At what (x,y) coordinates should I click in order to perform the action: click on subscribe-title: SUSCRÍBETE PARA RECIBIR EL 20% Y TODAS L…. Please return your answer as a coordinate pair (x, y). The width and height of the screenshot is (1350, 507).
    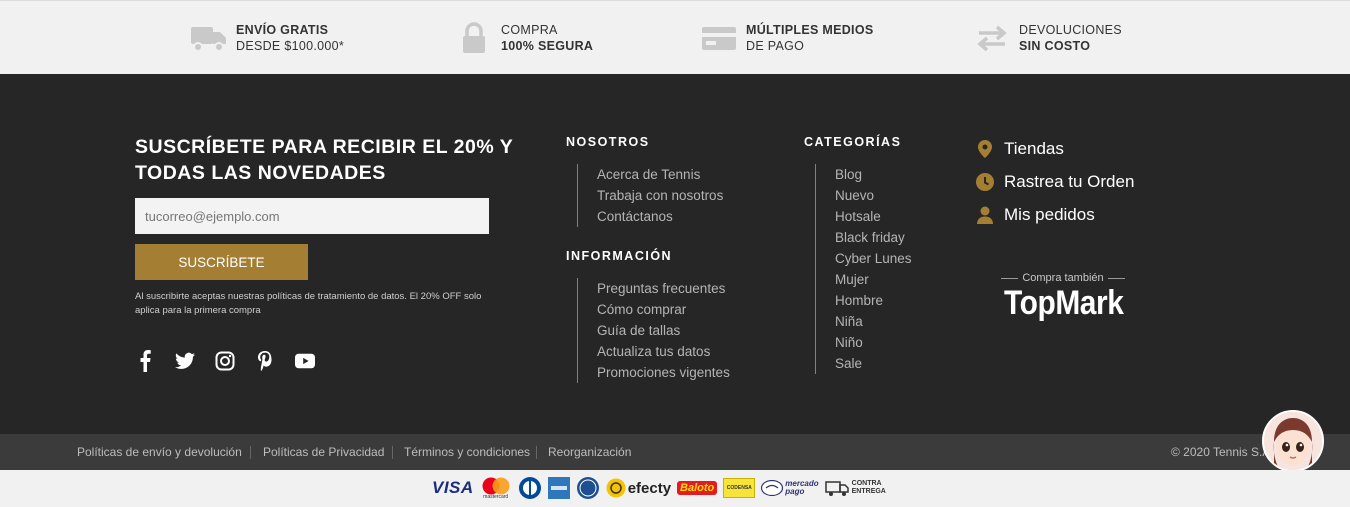
    Looking at the image, I should click on (324, 160).